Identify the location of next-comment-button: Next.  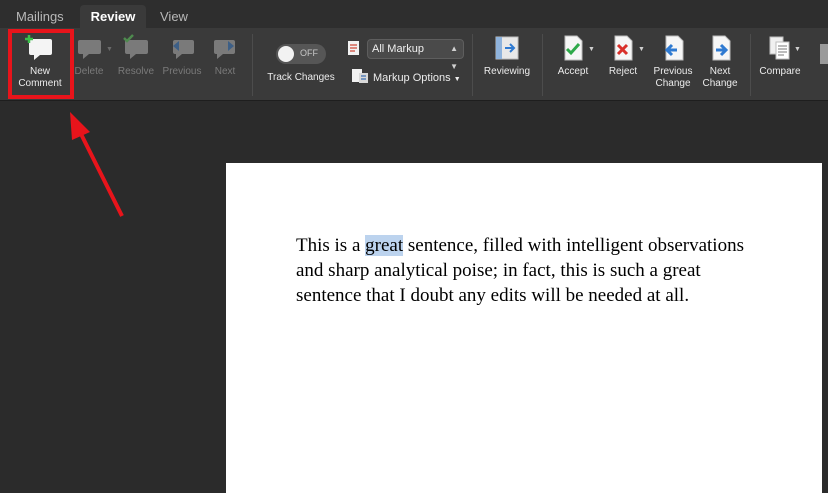
(225, 56).